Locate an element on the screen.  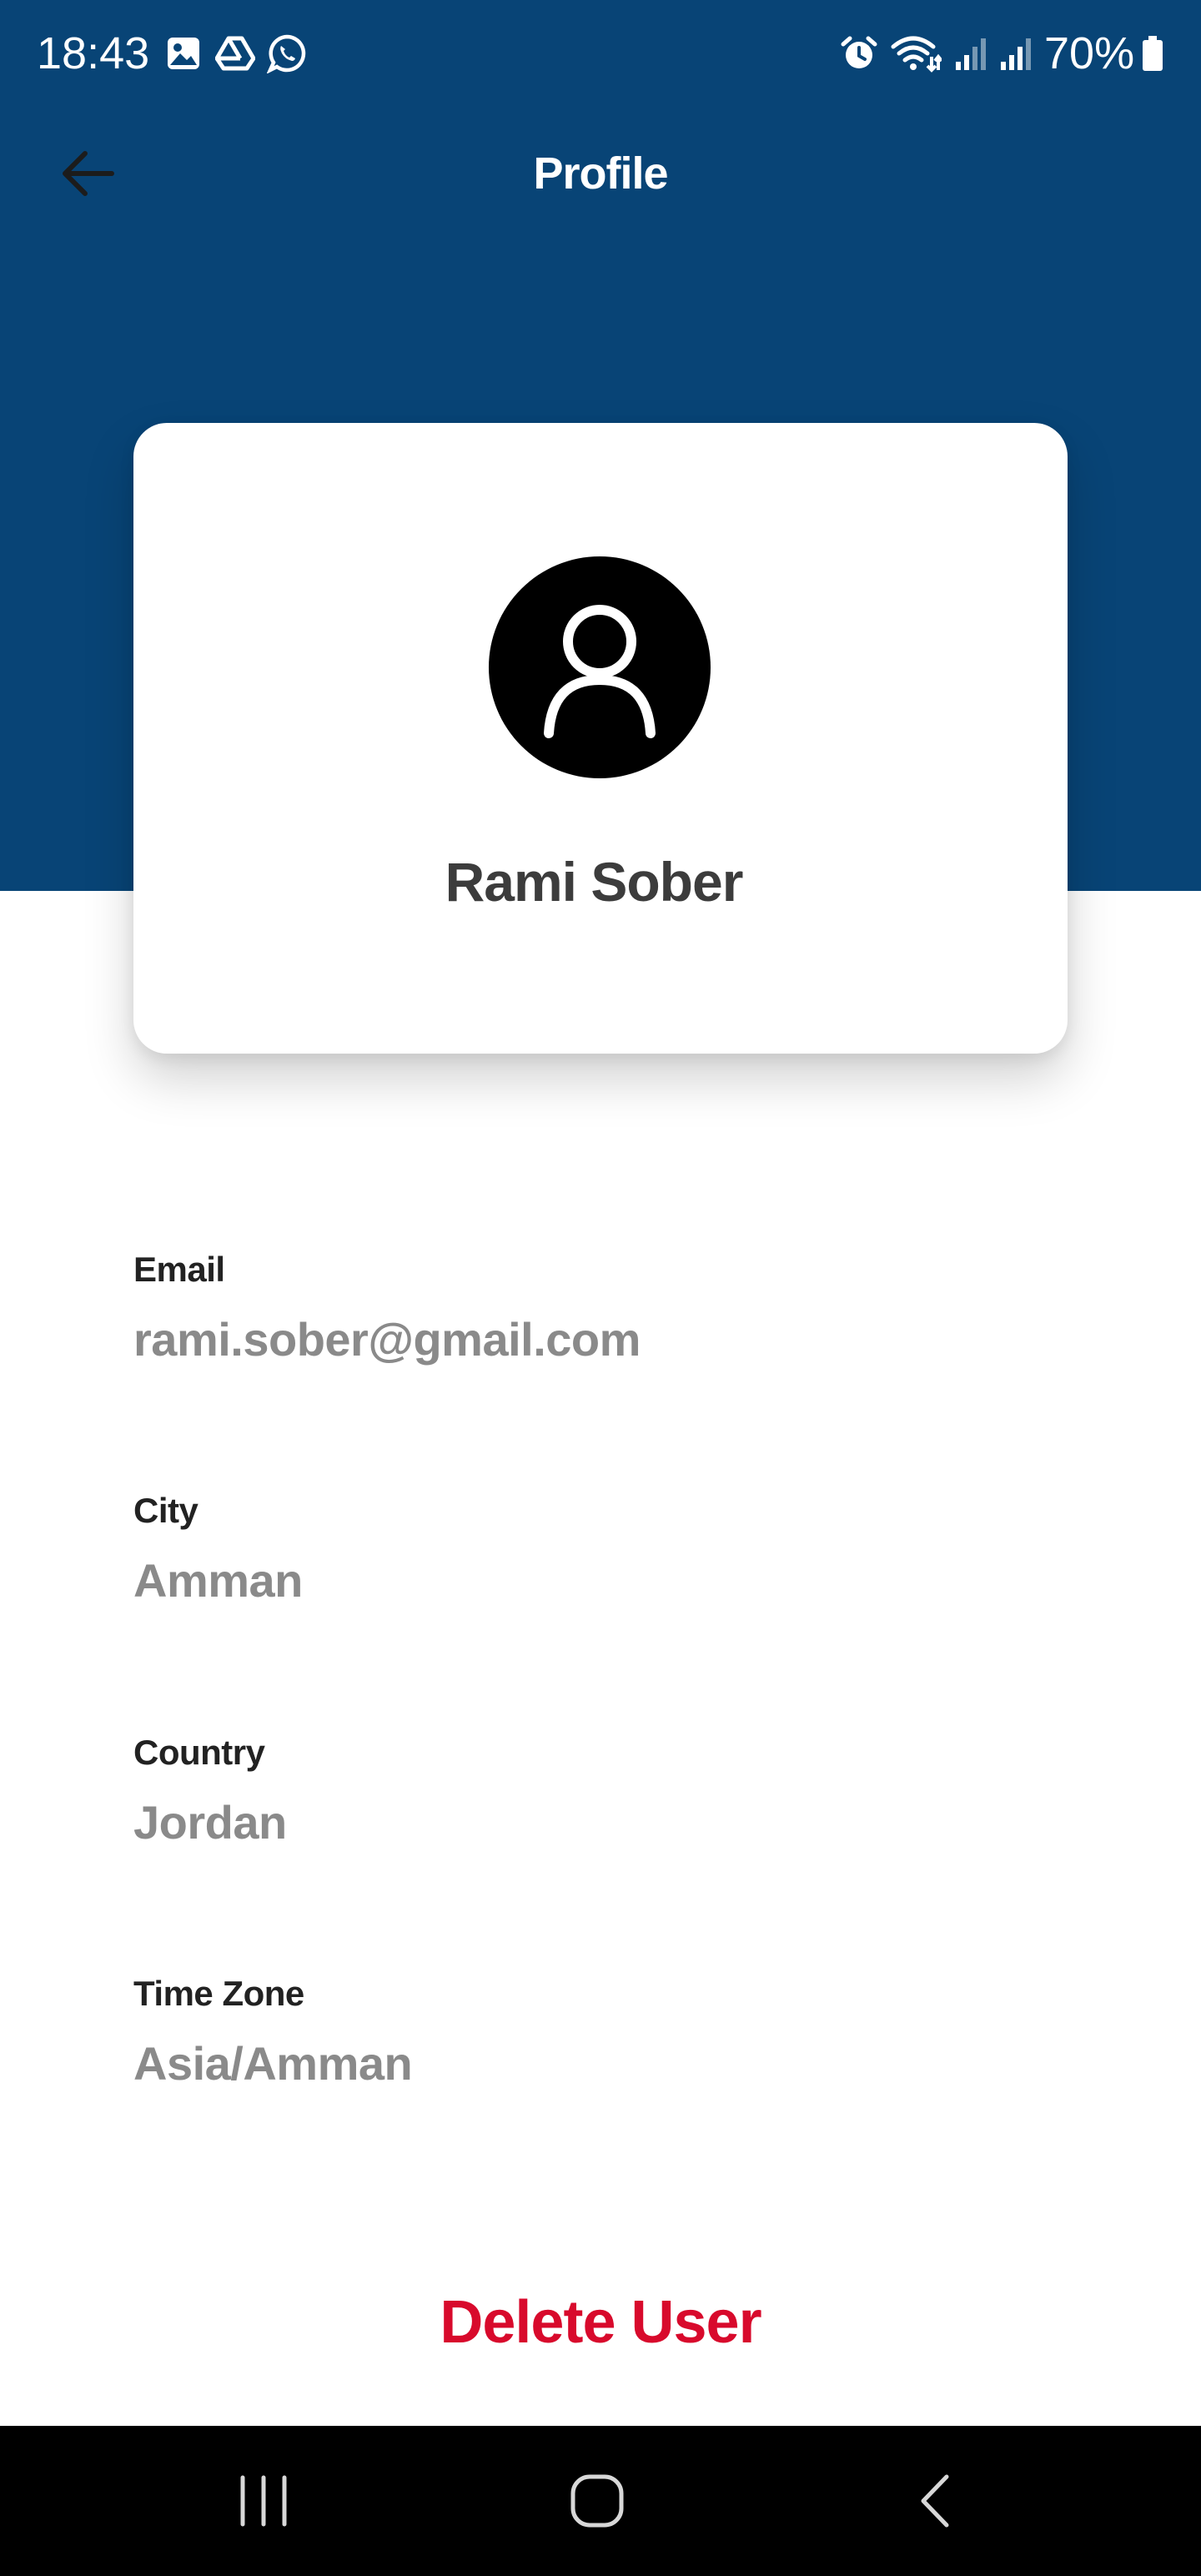
delete-user-button: Delete User is located at coordinates (601, 2322).